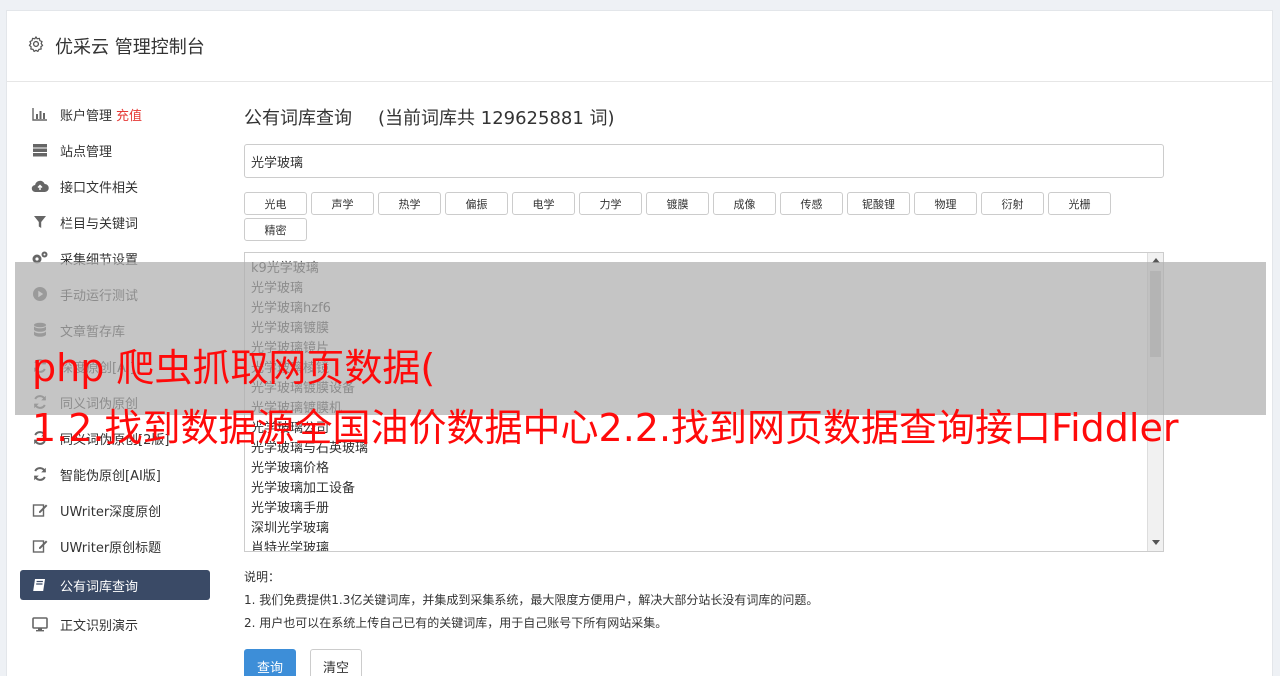  What do you see at coordinates (605, 428) in the screenshot?
I see `overlay-title-line-2: 1.2.找到数据源全国油价数据中心2.2.找到网页数据查询接口Fiddler` at bounding box center [605, 428].